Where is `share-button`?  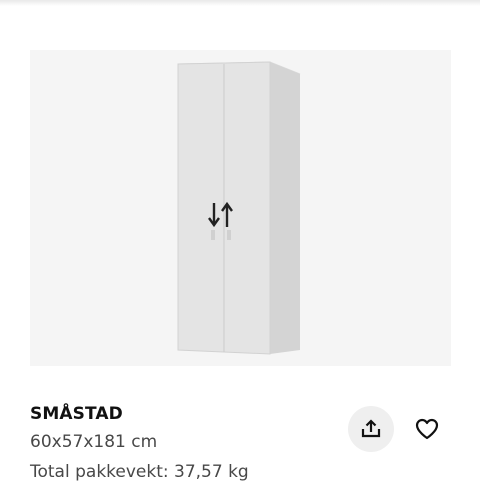 share-button is located at coordinates (371, 429).